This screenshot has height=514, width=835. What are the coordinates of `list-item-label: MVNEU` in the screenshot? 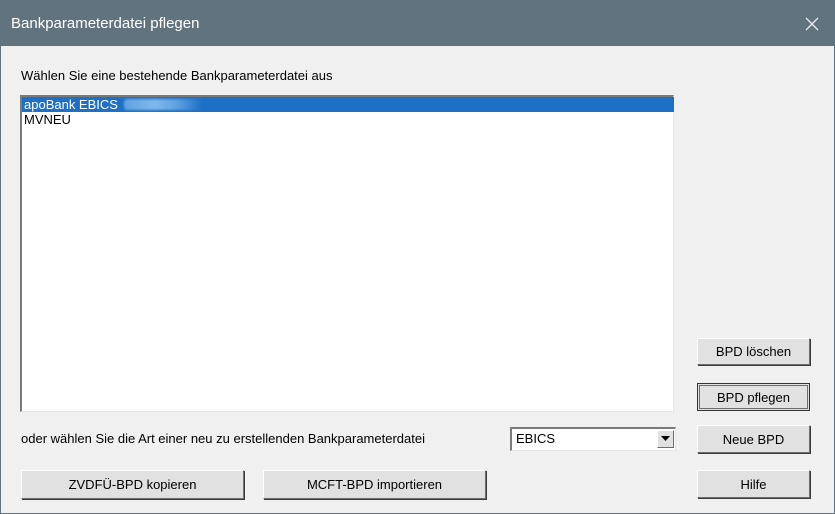 It's located at (47, 119).